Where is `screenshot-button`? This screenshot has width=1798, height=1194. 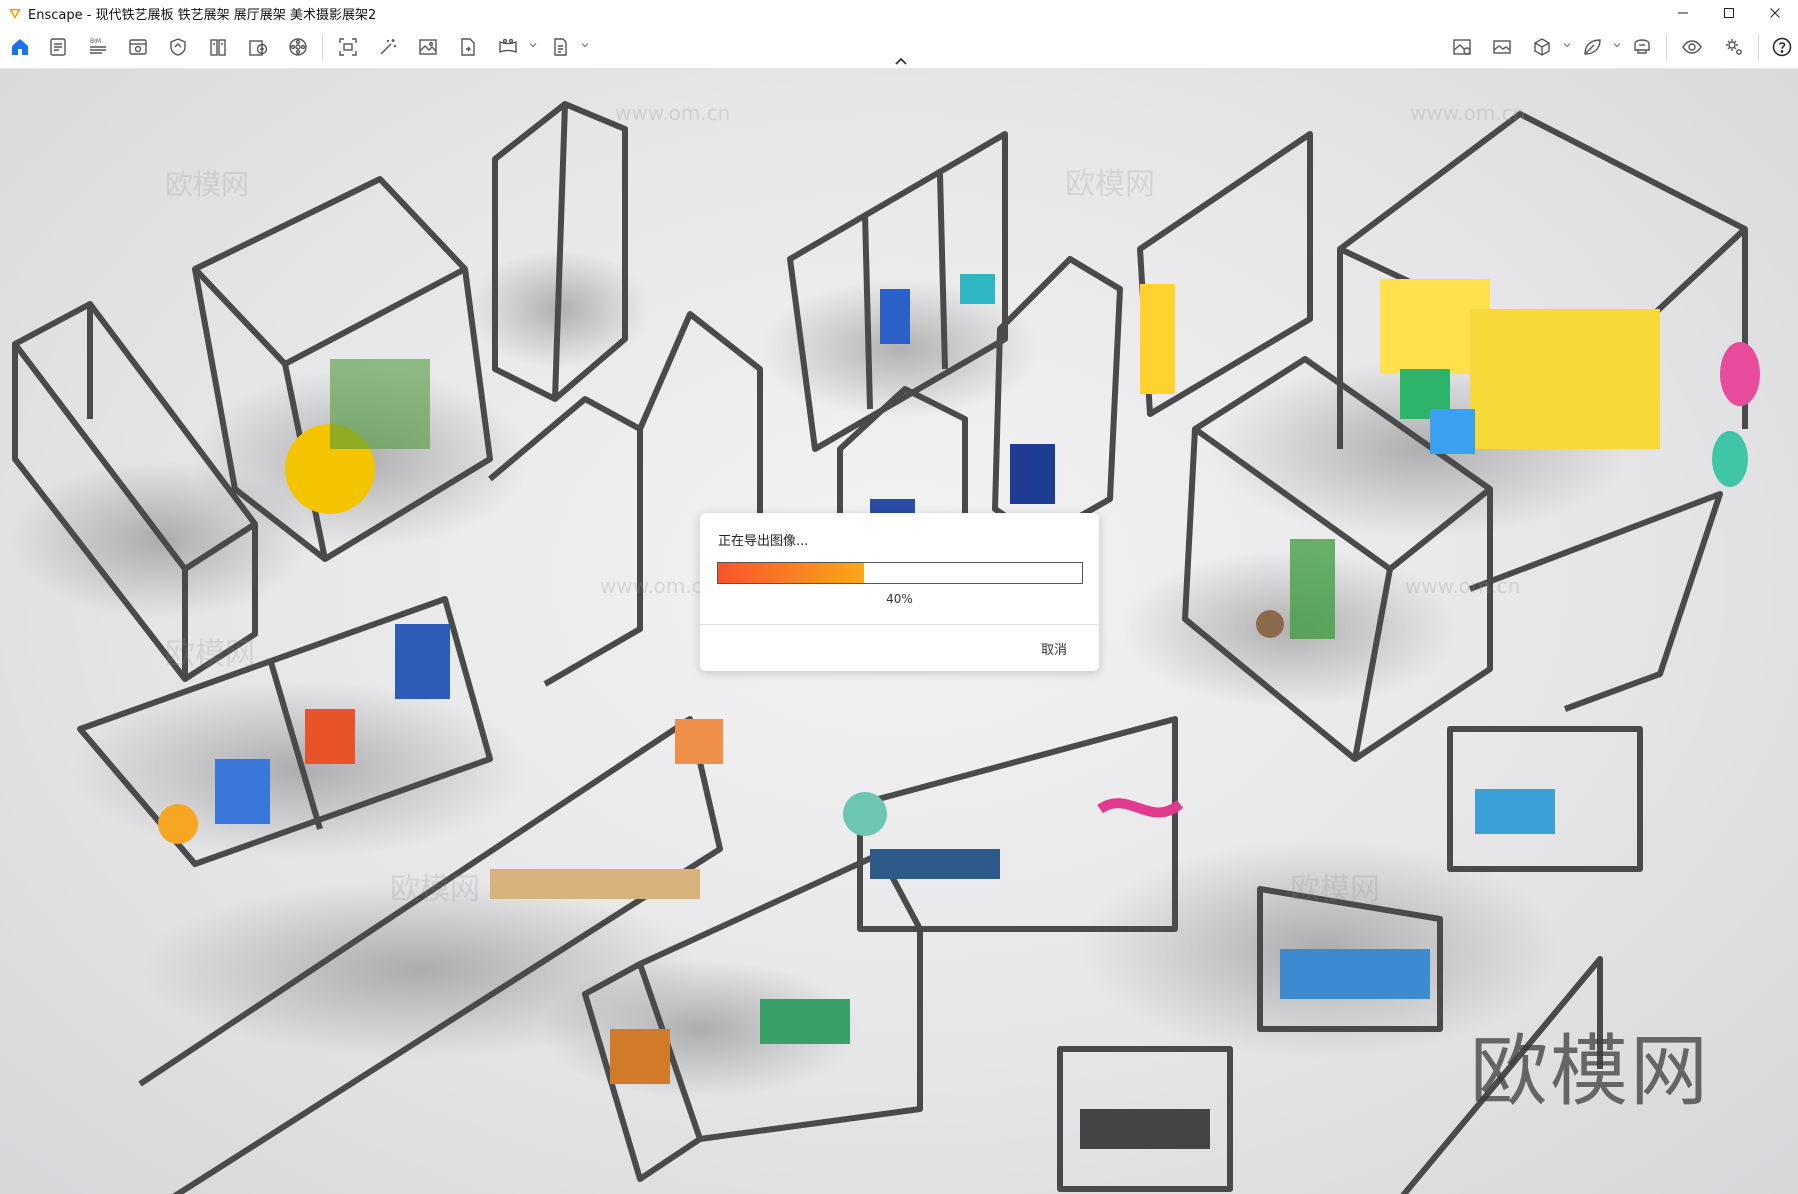
screenshot-button is located at coordinates (348, 47).